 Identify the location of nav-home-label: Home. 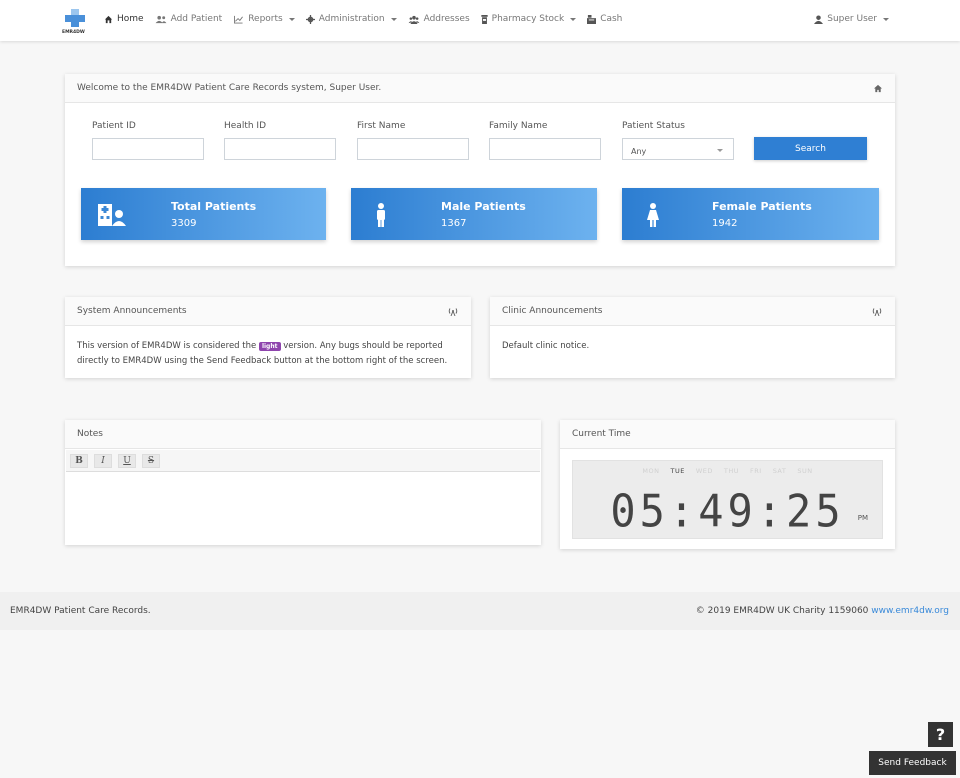
(130, 19).